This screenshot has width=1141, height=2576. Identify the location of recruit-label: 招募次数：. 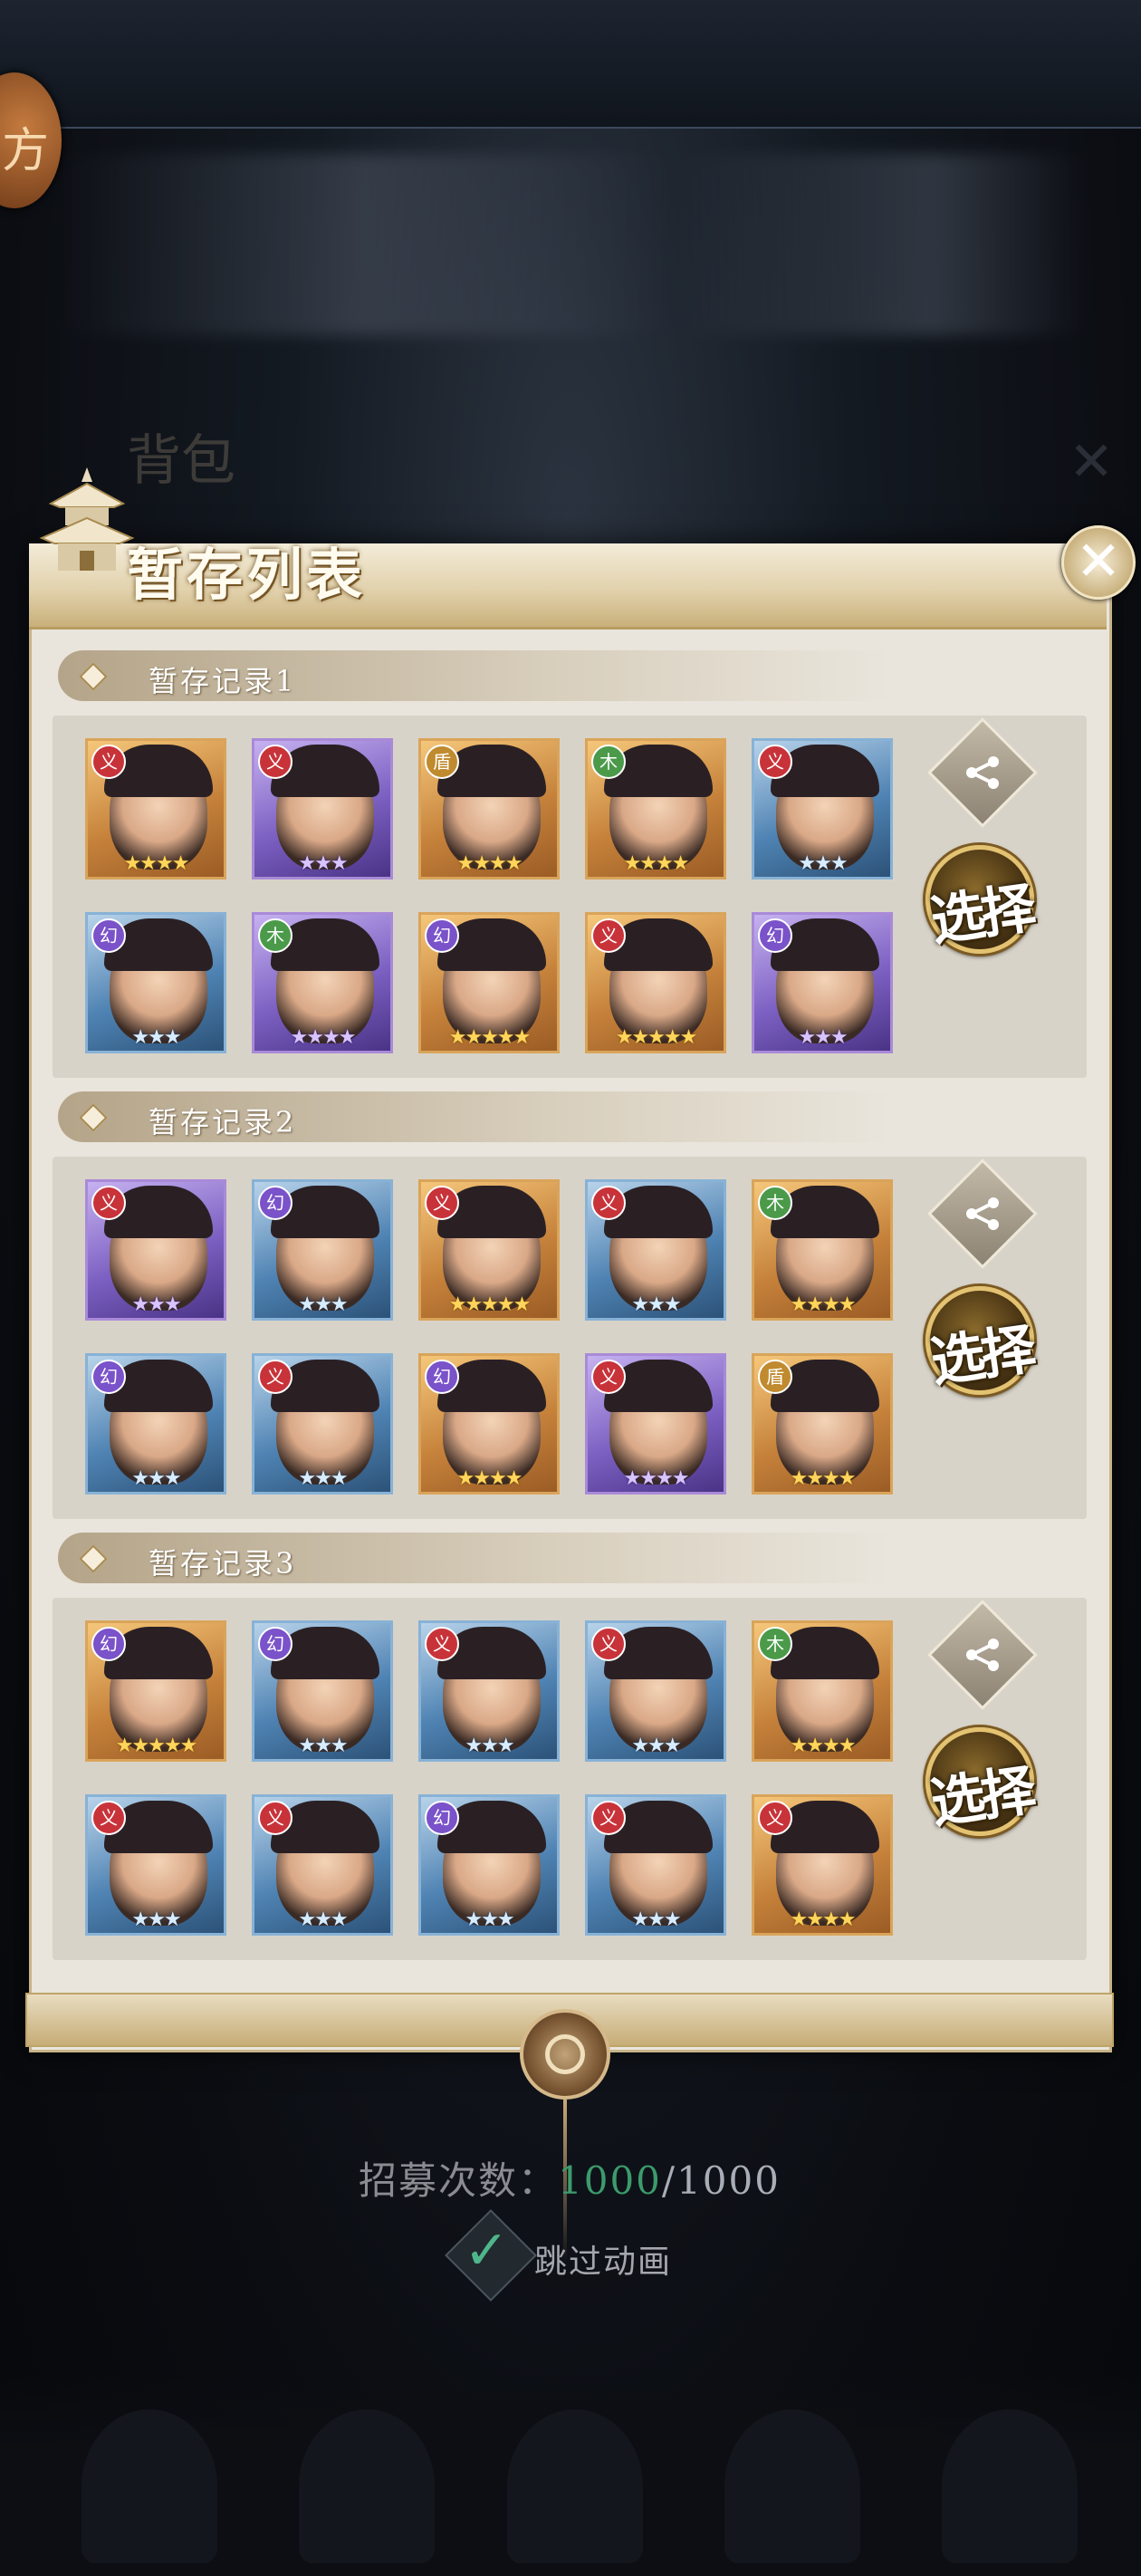
(459, 2180).